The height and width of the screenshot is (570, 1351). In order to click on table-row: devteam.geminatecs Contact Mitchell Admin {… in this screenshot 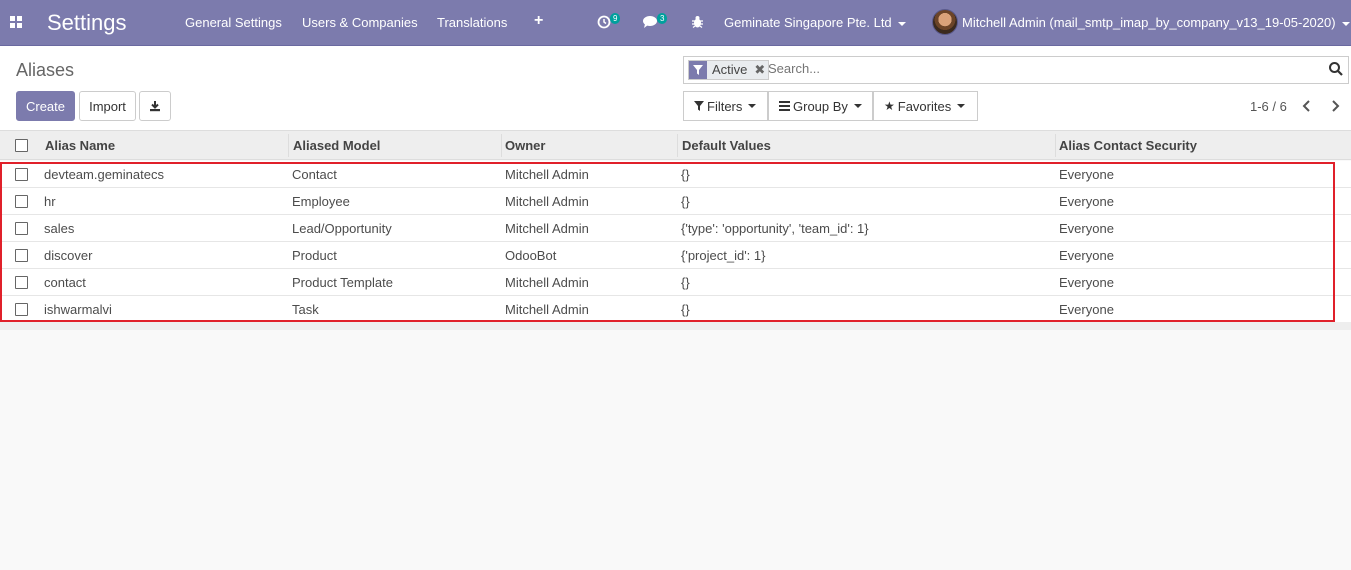, I will do `click(675, 174)`.